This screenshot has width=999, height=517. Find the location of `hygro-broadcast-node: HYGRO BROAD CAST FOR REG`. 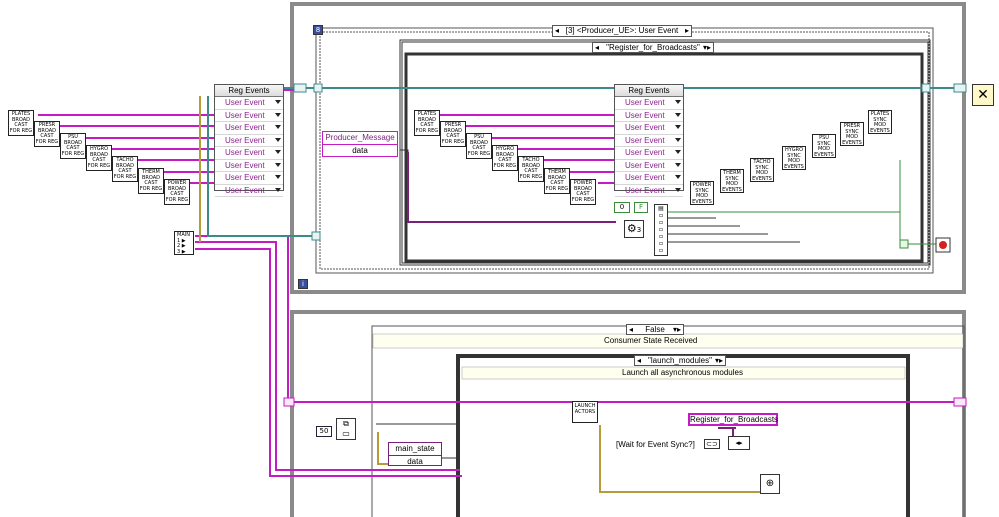

hygro-broadcast-node: HYGRO BROAD CAST FOR REG is located at coordinates (99, 158).